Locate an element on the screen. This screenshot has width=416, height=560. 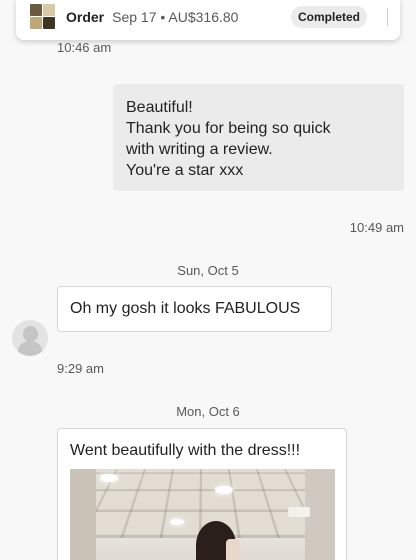
message-line: Thank you for being so quick is located at coordinates (228, 128).